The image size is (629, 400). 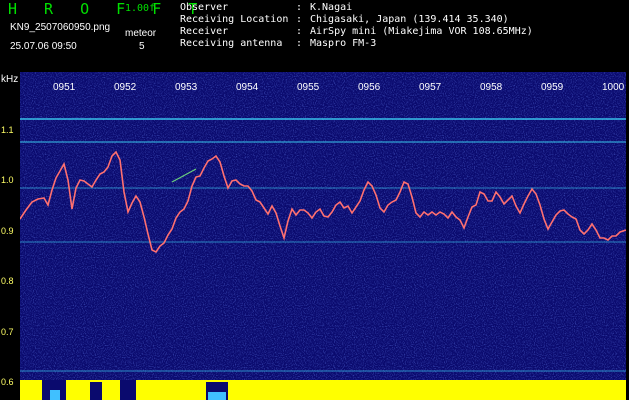 What do you see at coordinates (234, 19) in the screenshot?
I see `info-key: Receiving Location` at bounding box center [234, 19].